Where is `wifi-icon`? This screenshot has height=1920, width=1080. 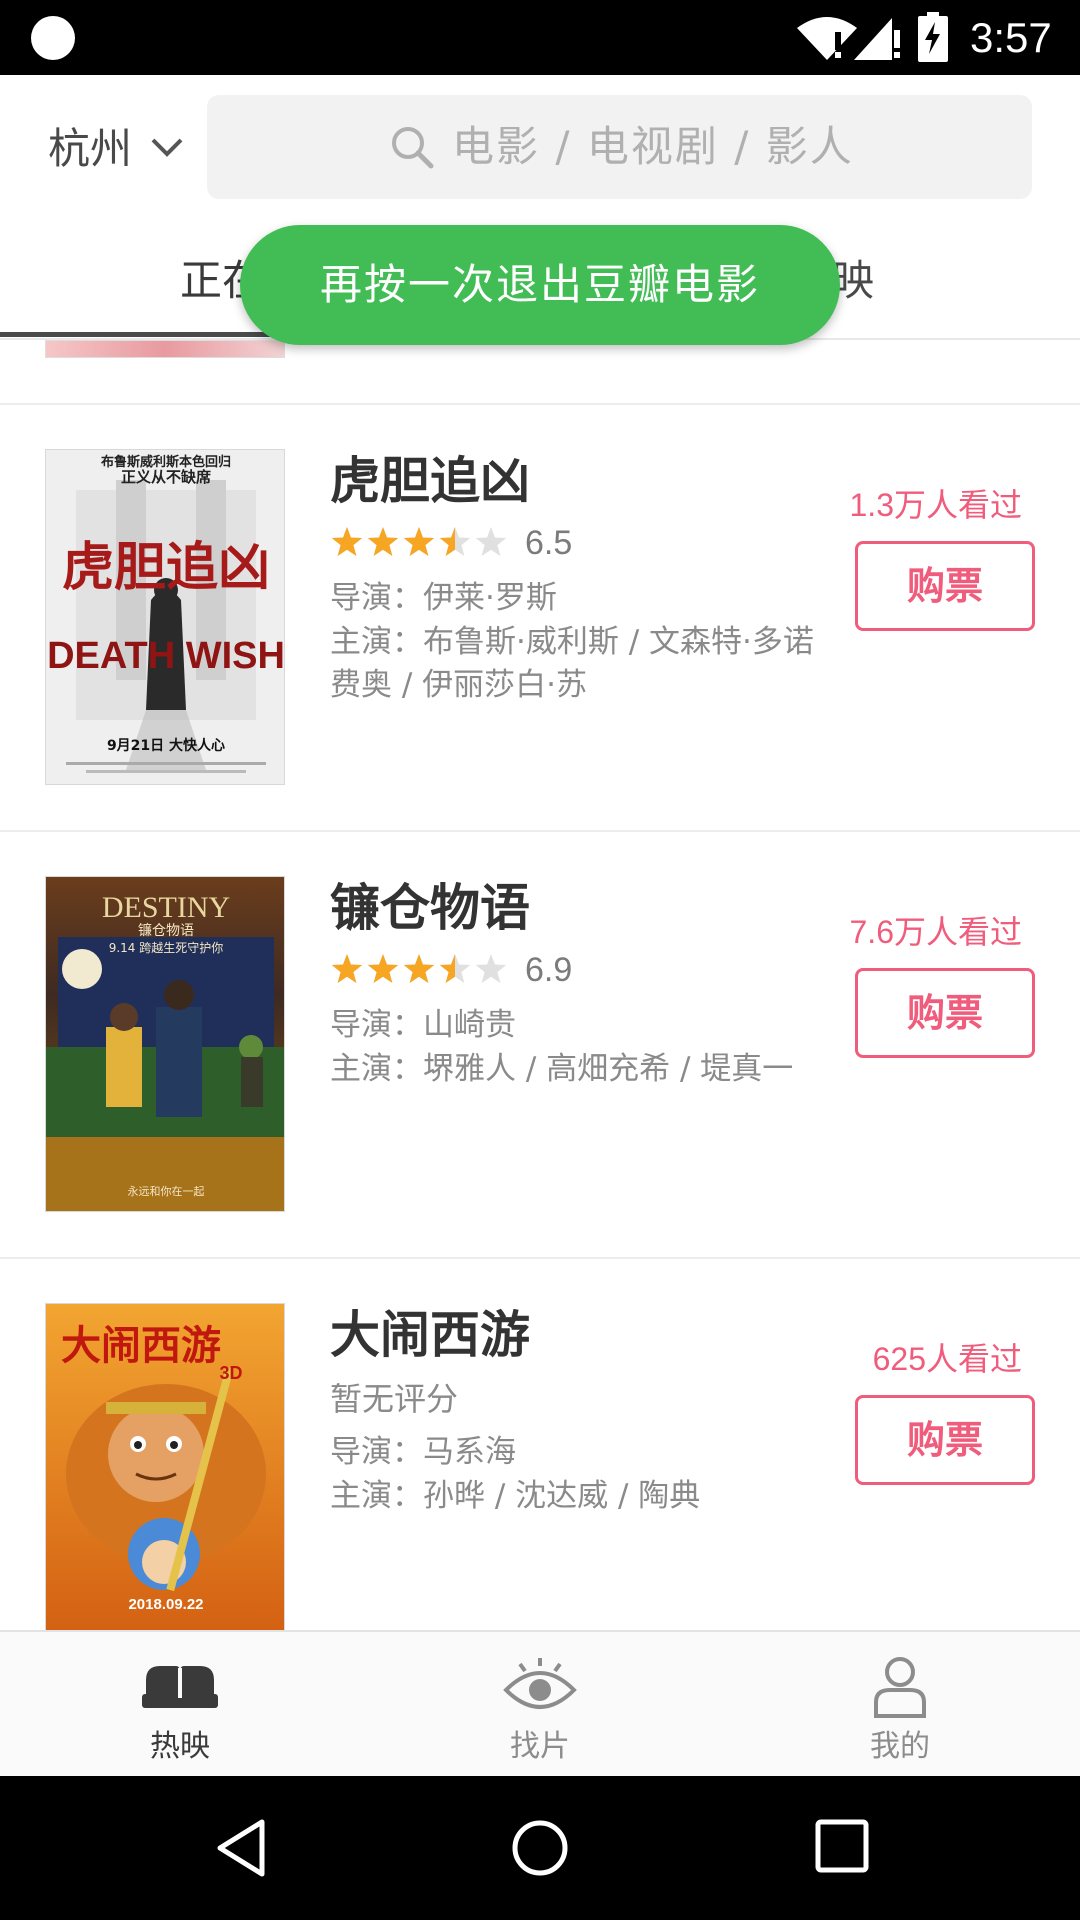
wifi-icon is located at coordinates (827, 38).